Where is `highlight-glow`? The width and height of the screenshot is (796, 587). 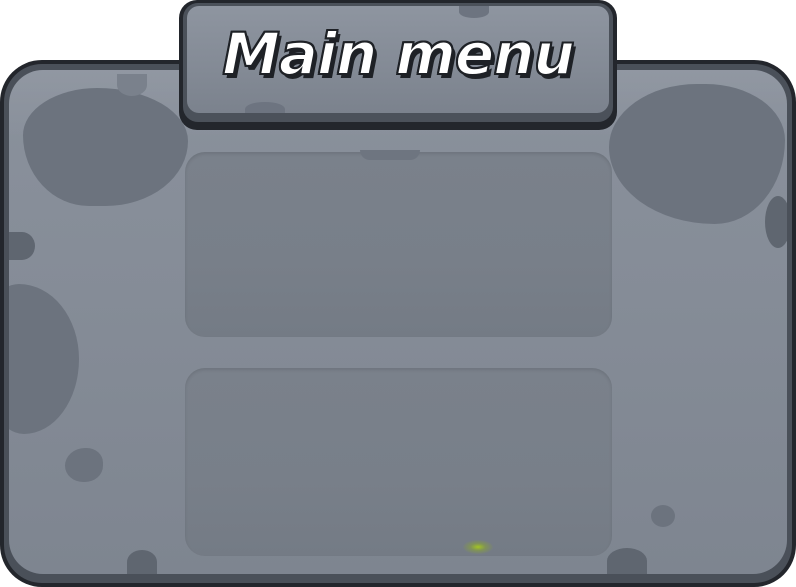 highlight-glow is located at coordinates (478, 547).